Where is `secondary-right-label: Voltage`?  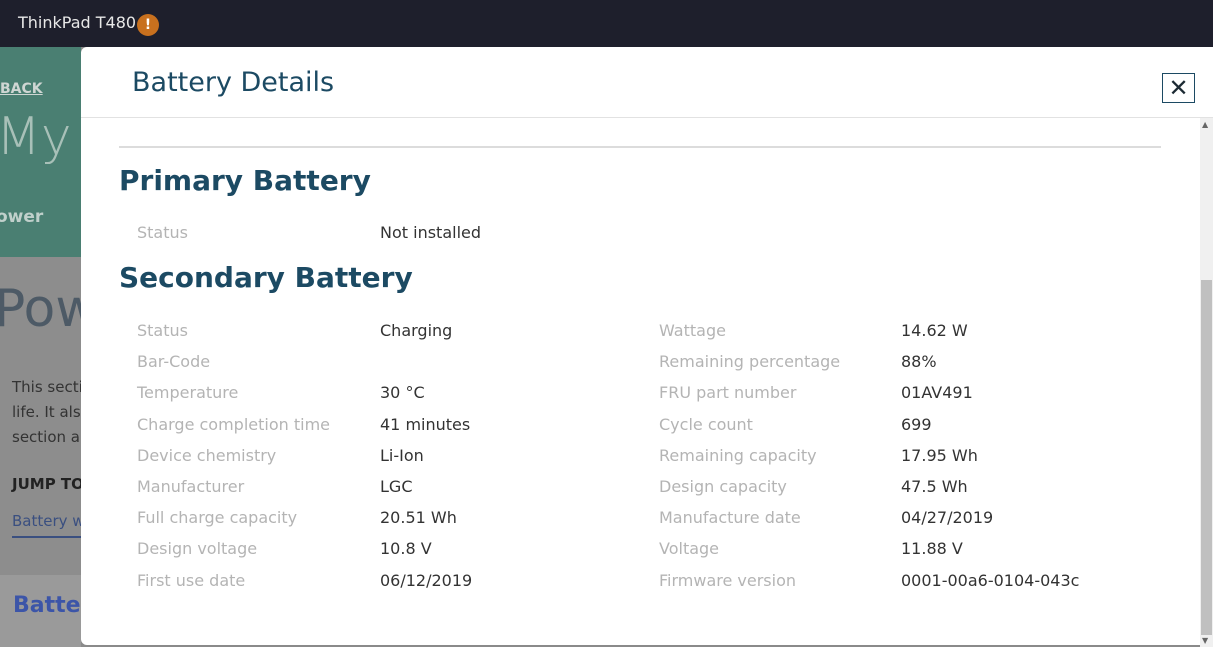
secondary-right-label: Voltage is located at coordinates (689, 549).